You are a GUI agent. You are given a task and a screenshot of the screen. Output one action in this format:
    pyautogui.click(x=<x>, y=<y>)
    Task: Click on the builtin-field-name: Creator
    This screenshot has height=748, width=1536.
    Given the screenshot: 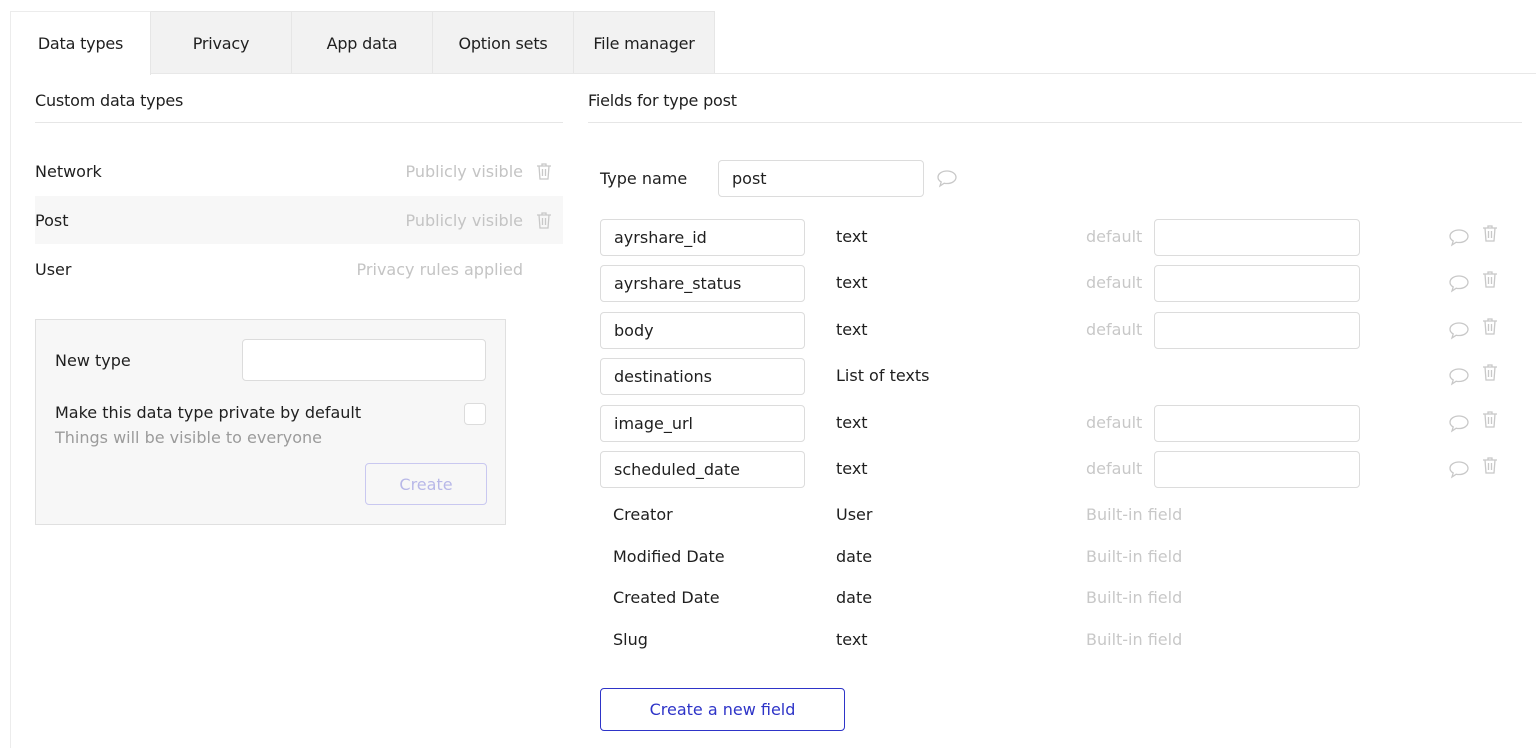 What is the action you would take?
    pyautogui.click(x=643, y=514)
    